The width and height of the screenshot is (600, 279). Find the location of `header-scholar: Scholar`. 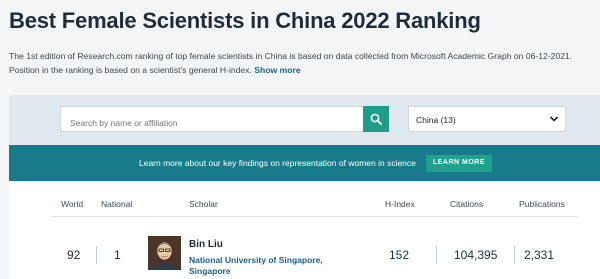

header-scholar: Scholar is located at coordinates (203, 204).